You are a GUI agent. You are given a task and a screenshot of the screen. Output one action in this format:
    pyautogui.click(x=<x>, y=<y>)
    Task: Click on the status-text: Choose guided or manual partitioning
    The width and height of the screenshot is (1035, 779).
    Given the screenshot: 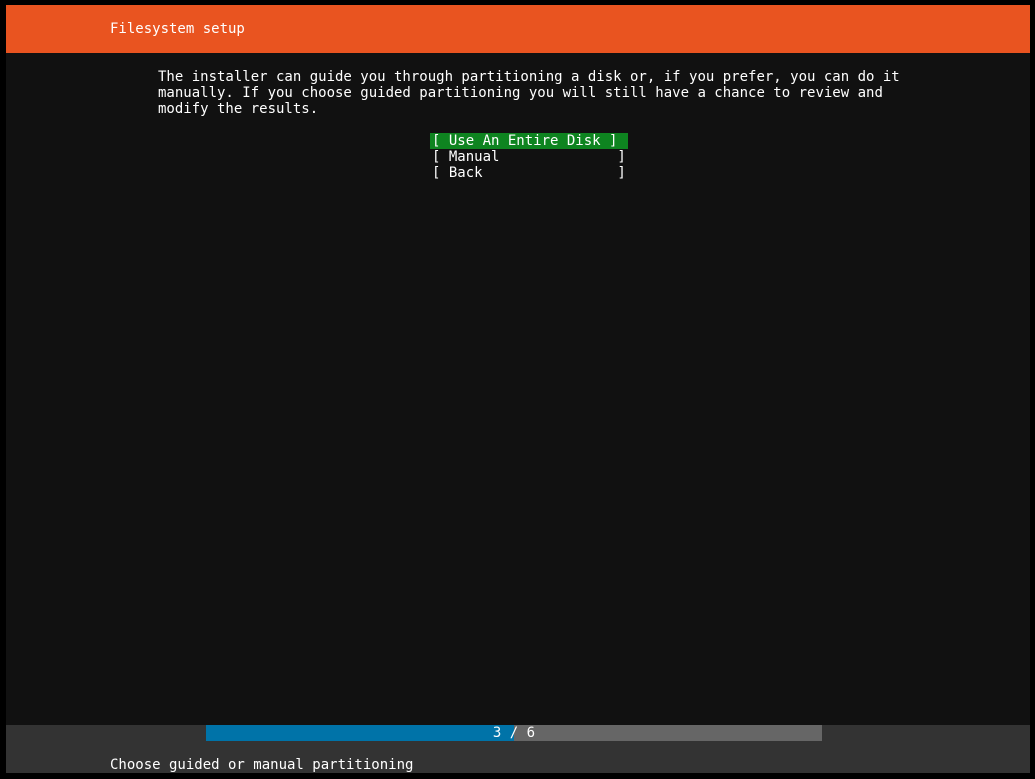 What is the action you would take?
    pyautogui.click(x=262, y=765)
    